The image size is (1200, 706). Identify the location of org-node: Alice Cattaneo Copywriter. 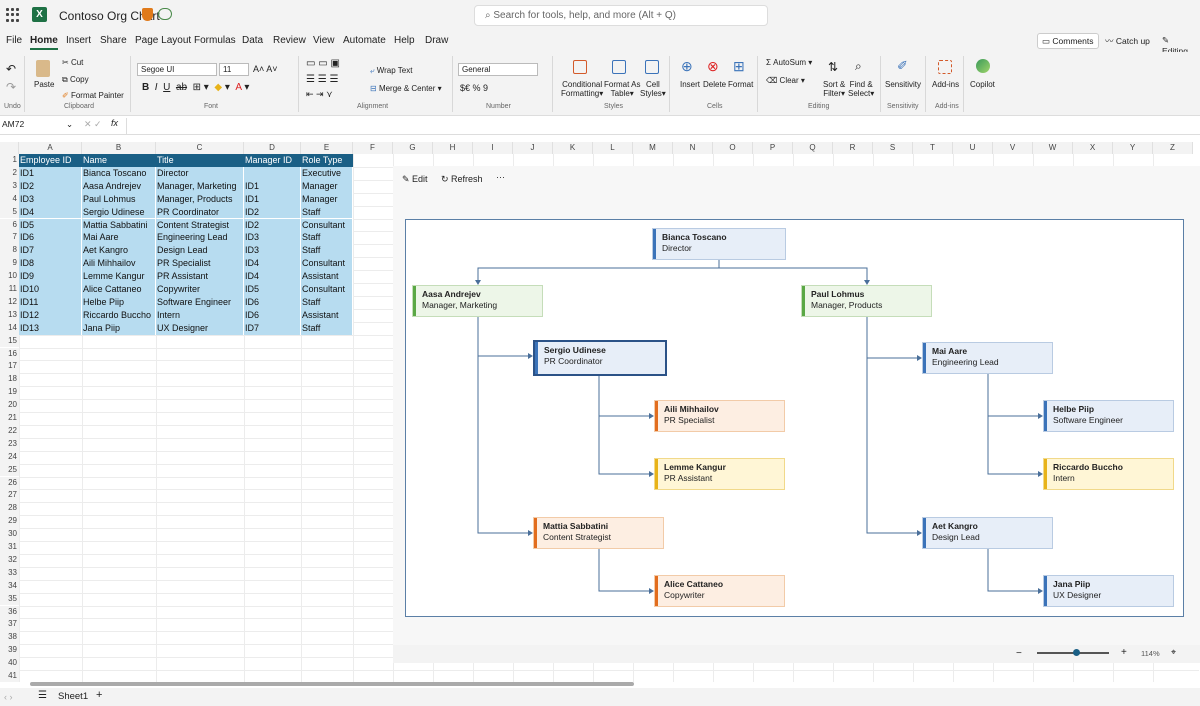
(719, 591).